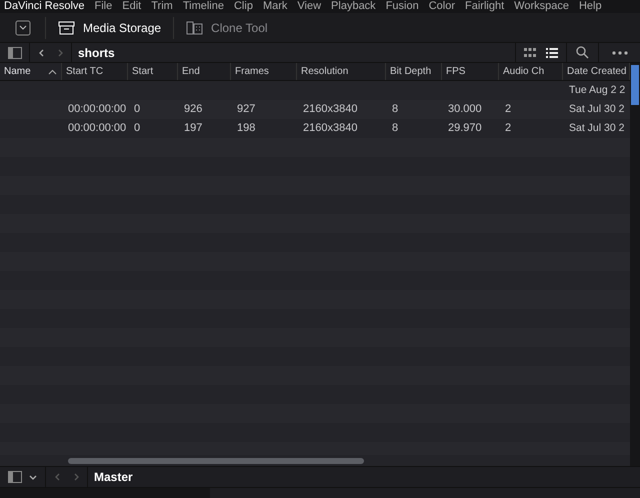  Describe the element at coordinates (246, 110) in the screenshot. I see `table-cell-text: 927` at that location.